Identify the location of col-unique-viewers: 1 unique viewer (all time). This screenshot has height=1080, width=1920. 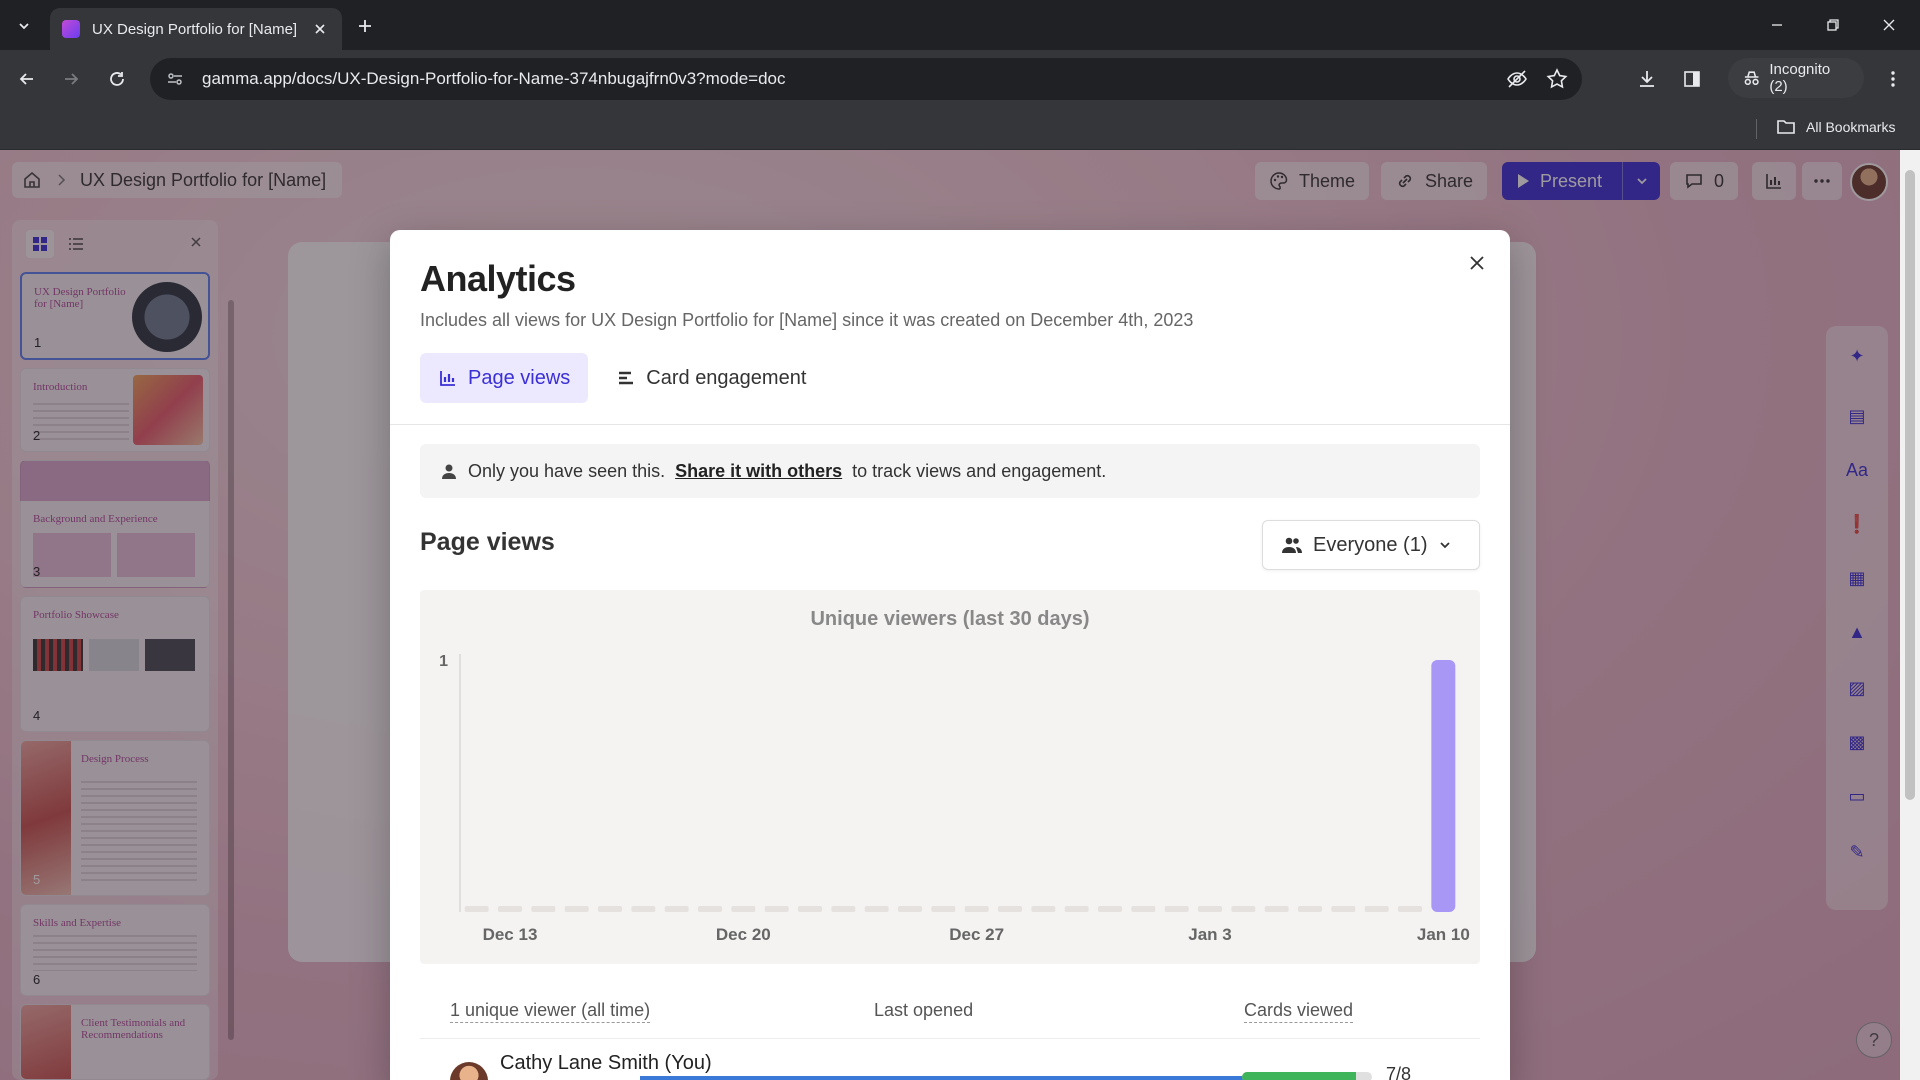
(550, 1011).